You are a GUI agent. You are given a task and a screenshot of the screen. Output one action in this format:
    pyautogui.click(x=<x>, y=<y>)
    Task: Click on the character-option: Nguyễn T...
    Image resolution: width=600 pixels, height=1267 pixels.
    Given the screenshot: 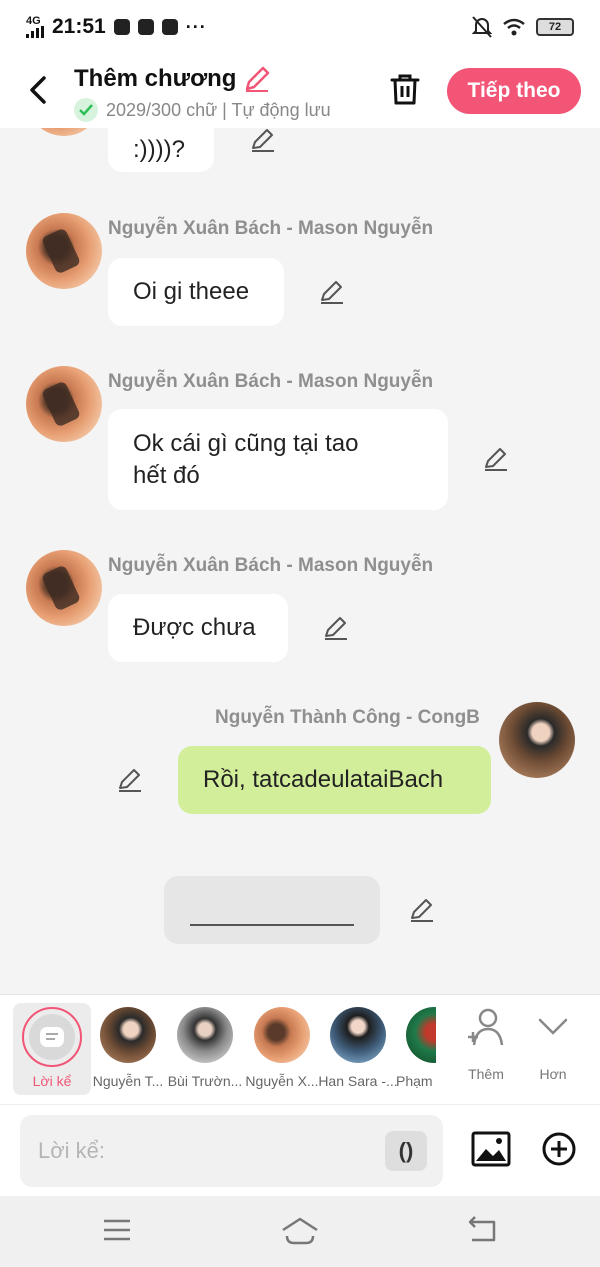 What is the action you would take?
    pyautogui.click(x=128, y=1048)
    